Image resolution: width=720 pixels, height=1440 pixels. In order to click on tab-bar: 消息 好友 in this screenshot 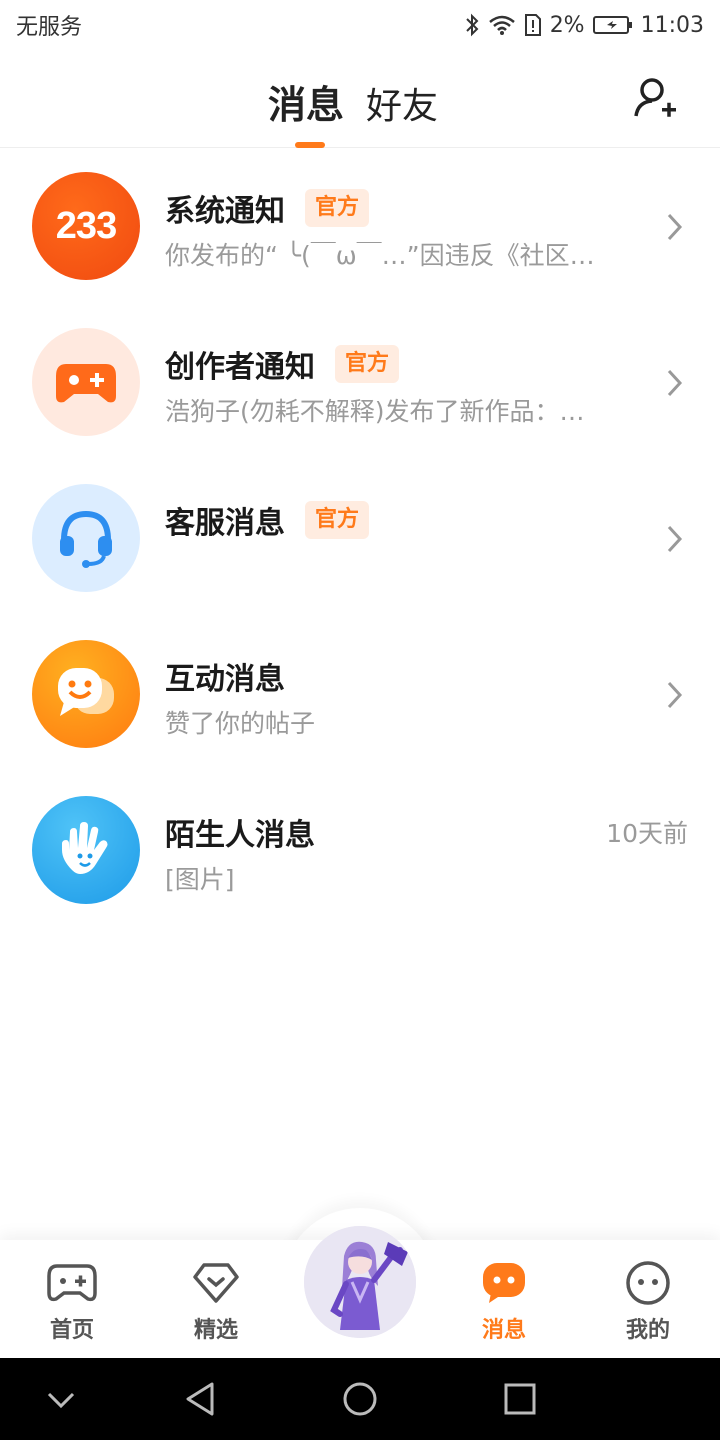, I will do `click(353, 101)`.